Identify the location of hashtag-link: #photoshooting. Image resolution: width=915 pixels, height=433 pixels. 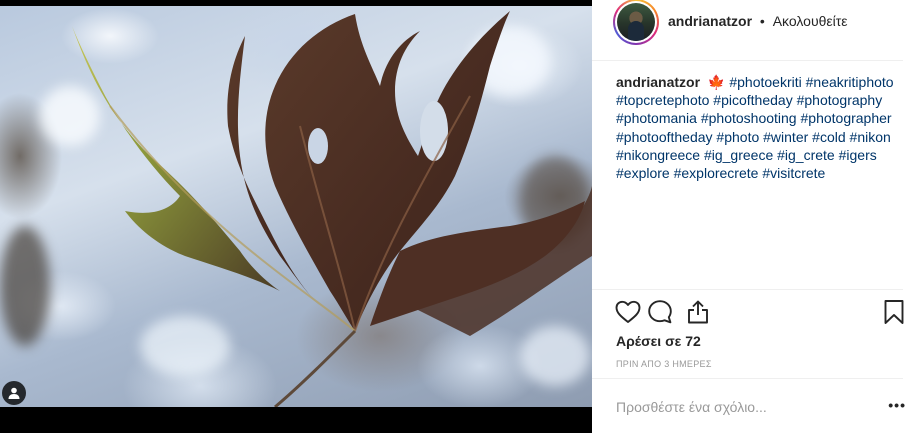
(749, 118).